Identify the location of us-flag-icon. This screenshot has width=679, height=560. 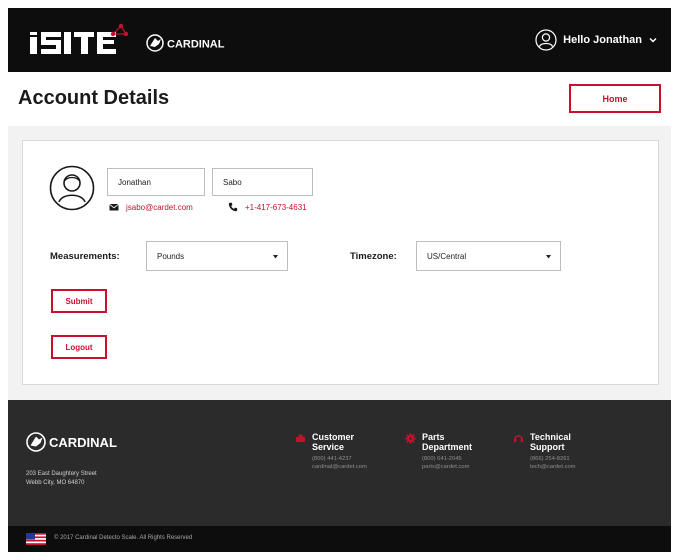
(36, 539).